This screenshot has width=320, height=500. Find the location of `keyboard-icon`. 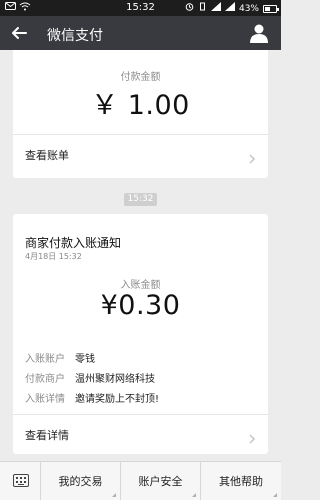

keyboard-icon is located at coordinates (21, 480).